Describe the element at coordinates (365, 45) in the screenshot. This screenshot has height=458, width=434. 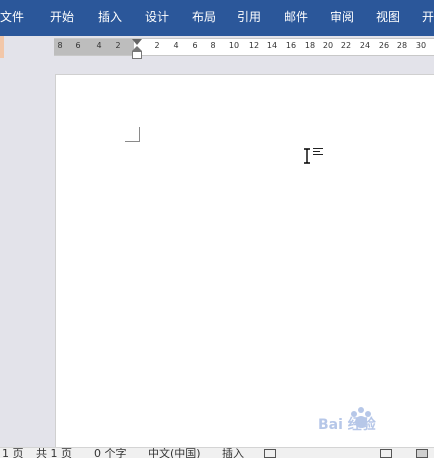
I see `ruler-tick-label: 24` at that location.